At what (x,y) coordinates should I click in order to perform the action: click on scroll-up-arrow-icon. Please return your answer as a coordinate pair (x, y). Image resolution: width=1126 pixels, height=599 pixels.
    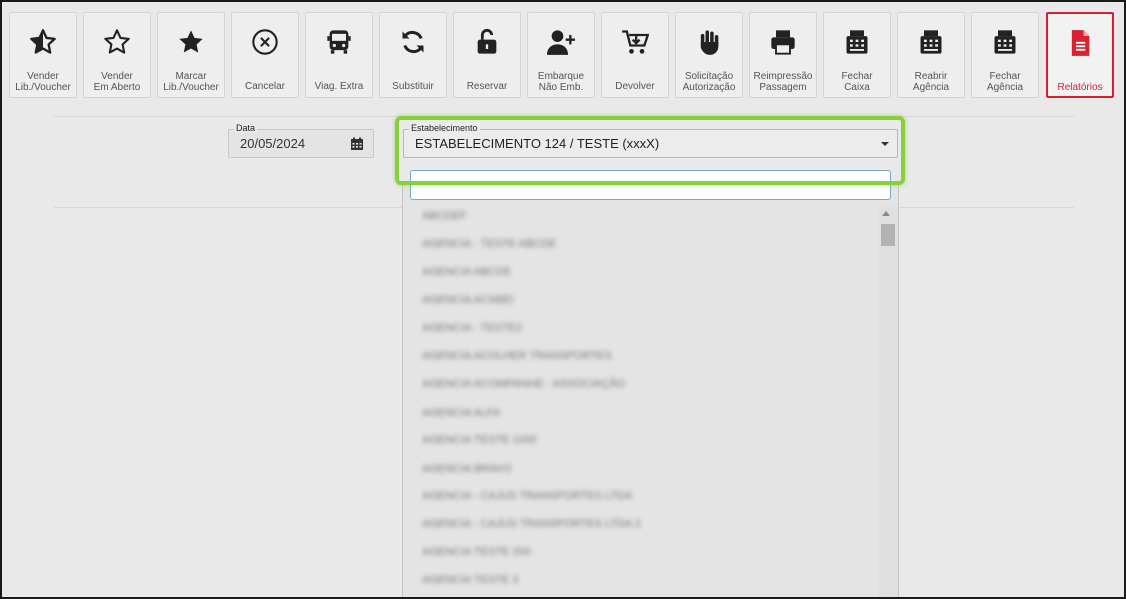
    Looking at the image, I should click on (886, 213).